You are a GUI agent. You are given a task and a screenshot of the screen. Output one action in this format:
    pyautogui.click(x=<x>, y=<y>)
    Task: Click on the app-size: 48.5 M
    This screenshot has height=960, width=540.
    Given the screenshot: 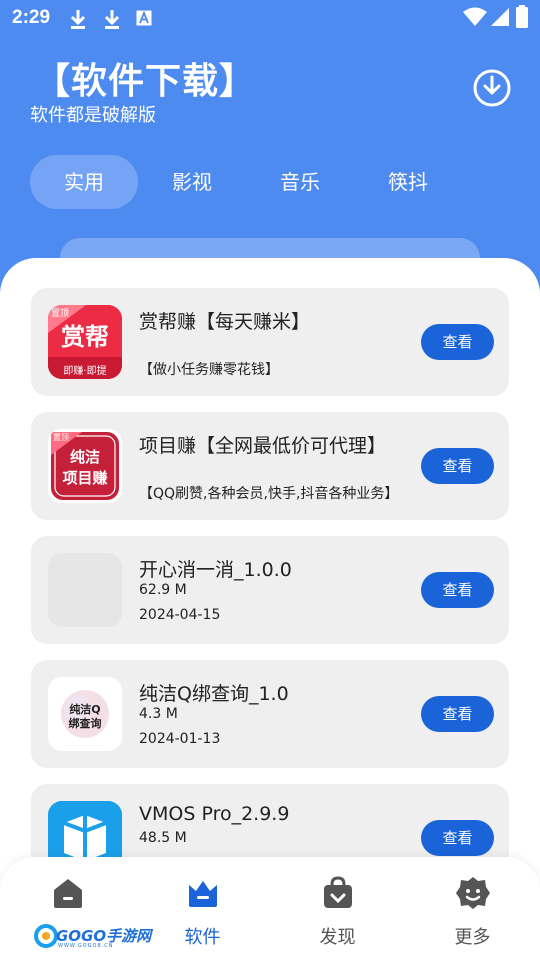 What is the action you would take?
    pyautogui.click(x=163, y=838)
    